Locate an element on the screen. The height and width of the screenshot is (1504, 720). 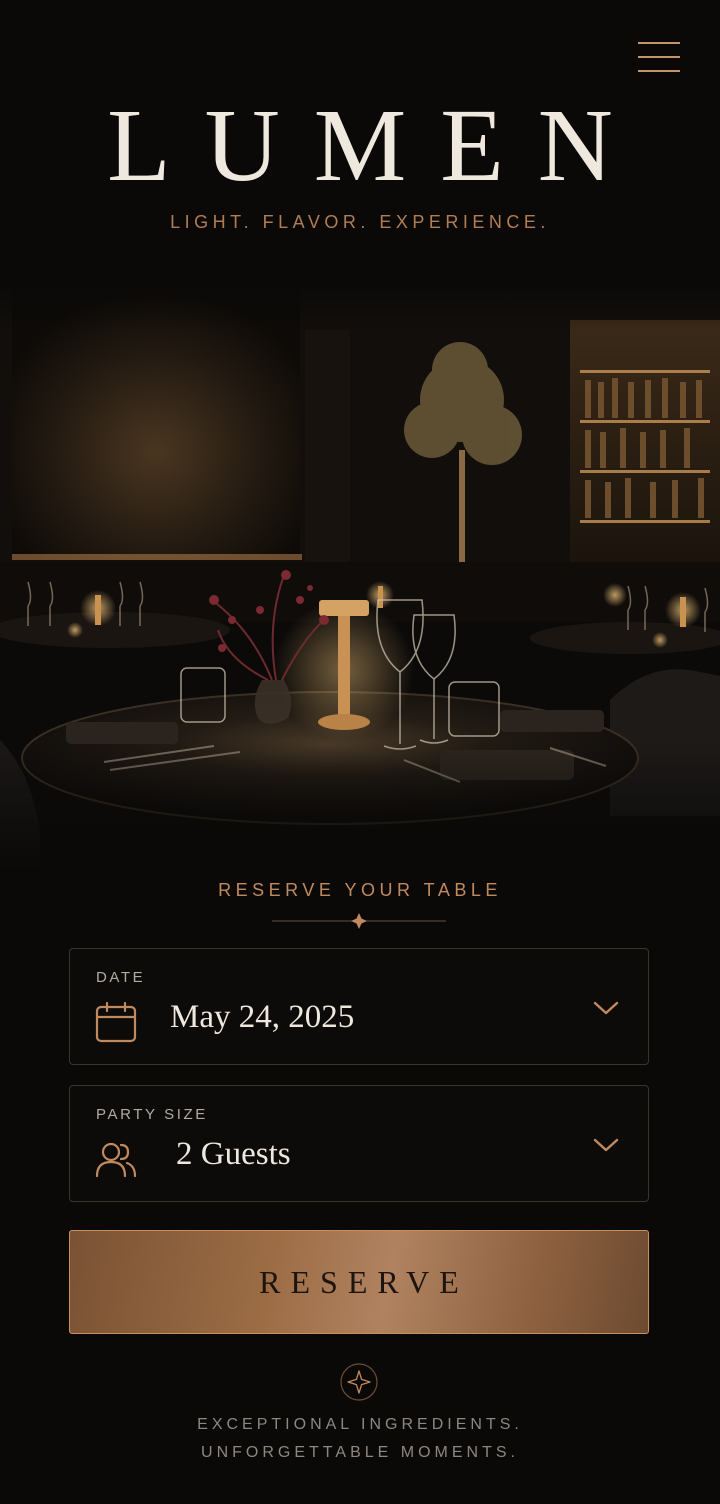
brand-logo: LUMEN is located at coordinates (377, 145).